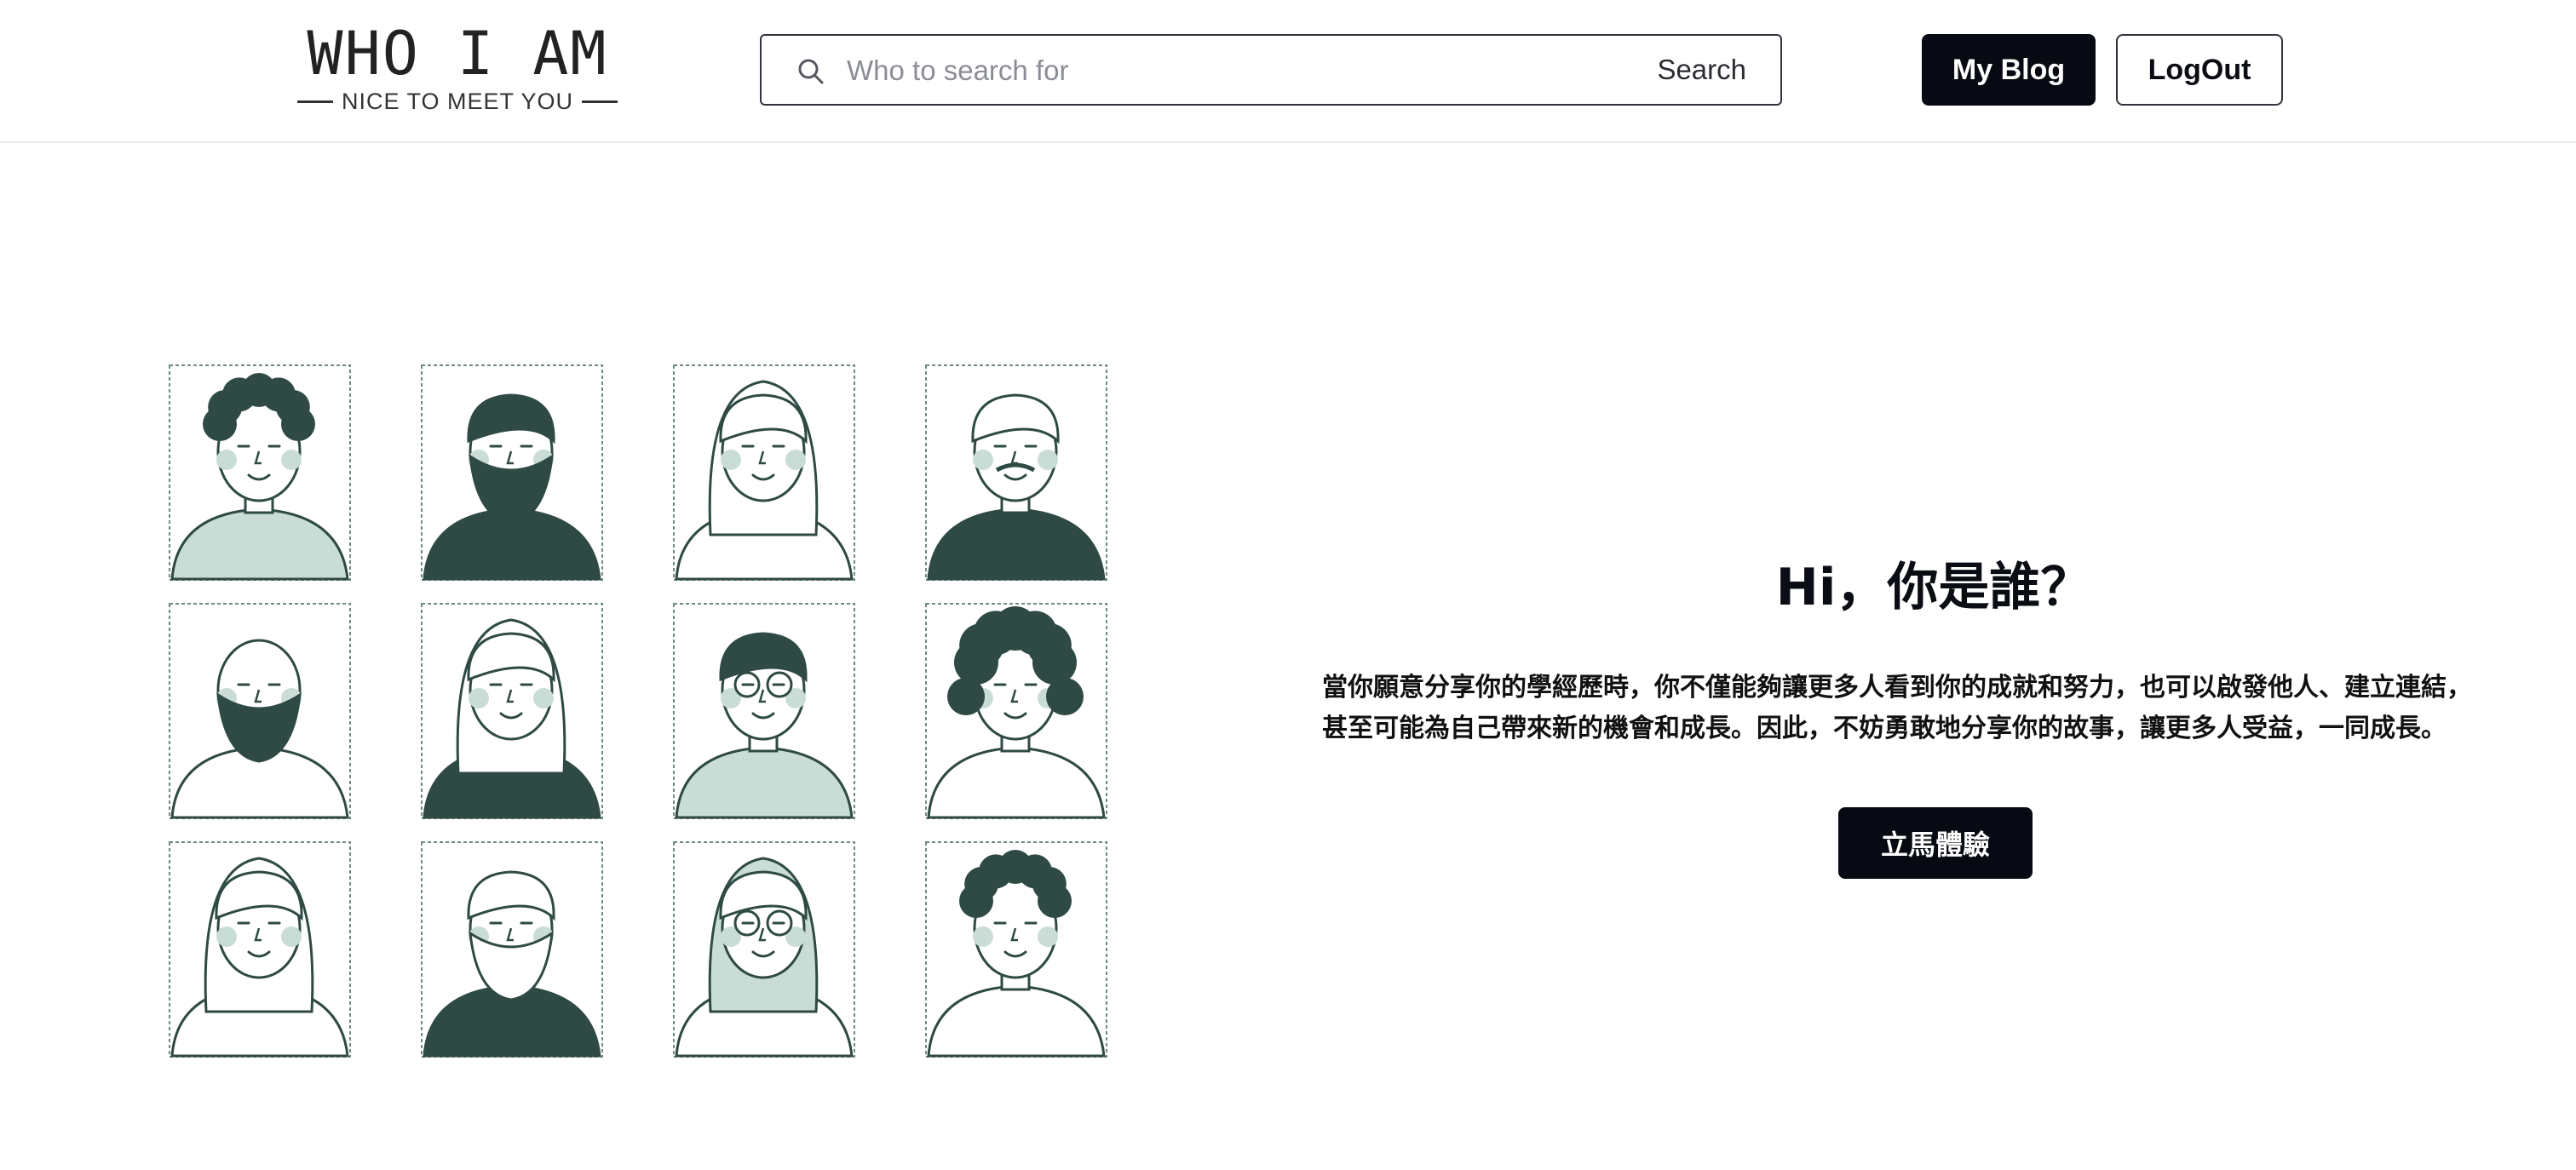  I want to click on hero-title: Hi，你是誰？, so click(1933, 587).